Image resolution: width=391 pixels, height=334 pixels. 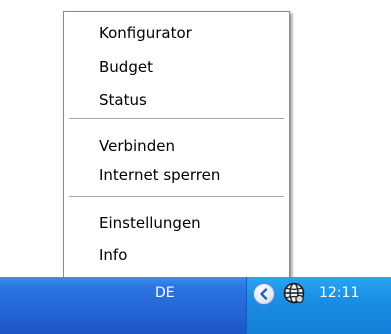 What do you see at coordinates (318, 305) in the screenshot?
I see `system-tray: 12:11` at bounding box center [318, 305].